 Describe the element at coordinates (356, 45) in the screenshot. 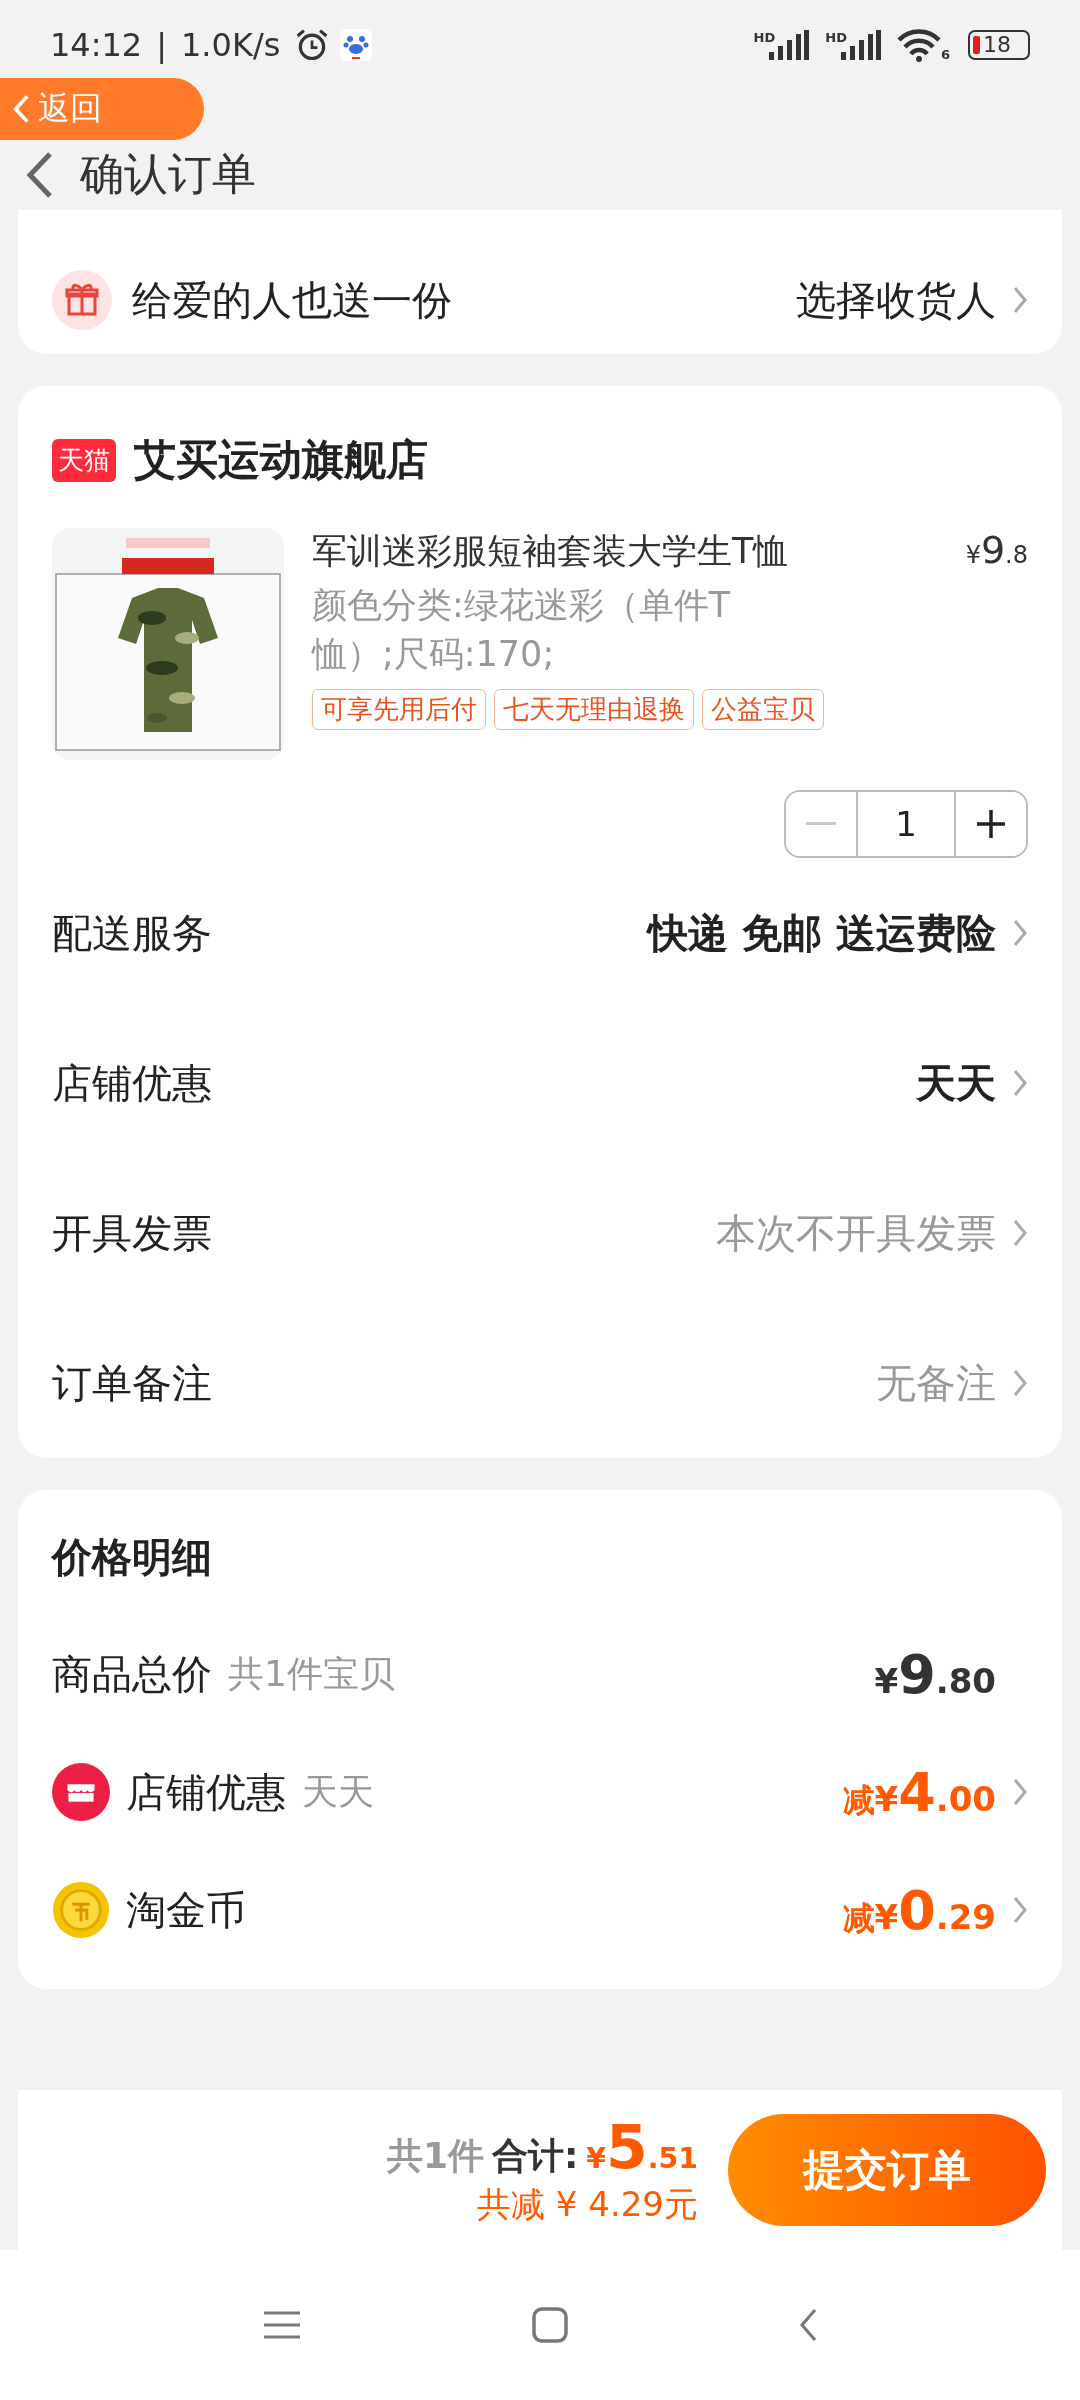

I see `paw-app-icon` at that location.